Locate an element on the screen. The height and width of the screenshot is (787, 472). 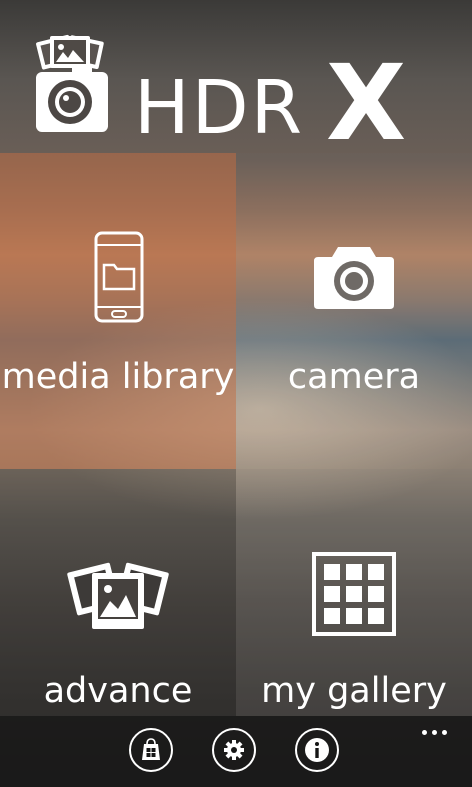
photo-stack-icon is located at coordinates (118, 595).